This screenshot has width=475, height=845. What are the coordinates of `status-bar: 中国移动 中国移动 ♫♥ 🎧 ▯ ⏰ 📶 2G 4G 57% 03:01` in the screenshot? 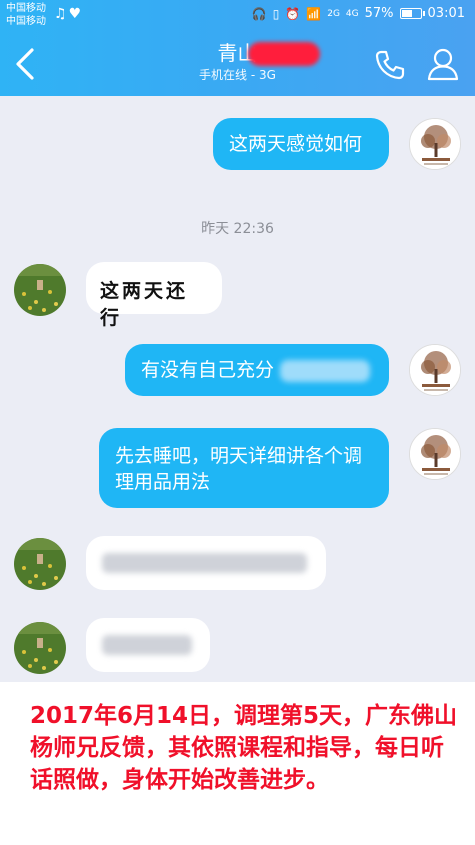 It's located at (237, 16).